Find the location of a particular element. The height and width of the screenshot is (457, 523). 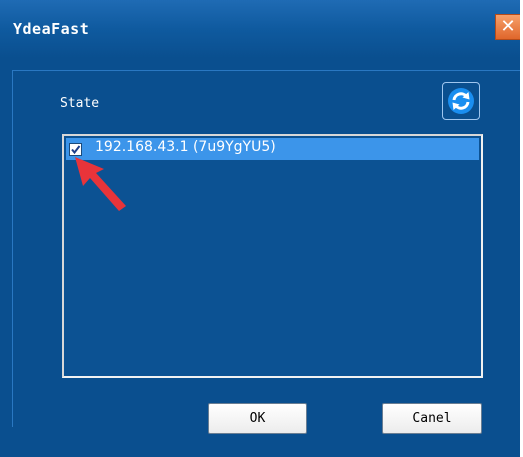

annotation-arrow is located at coordinates (100, 184).